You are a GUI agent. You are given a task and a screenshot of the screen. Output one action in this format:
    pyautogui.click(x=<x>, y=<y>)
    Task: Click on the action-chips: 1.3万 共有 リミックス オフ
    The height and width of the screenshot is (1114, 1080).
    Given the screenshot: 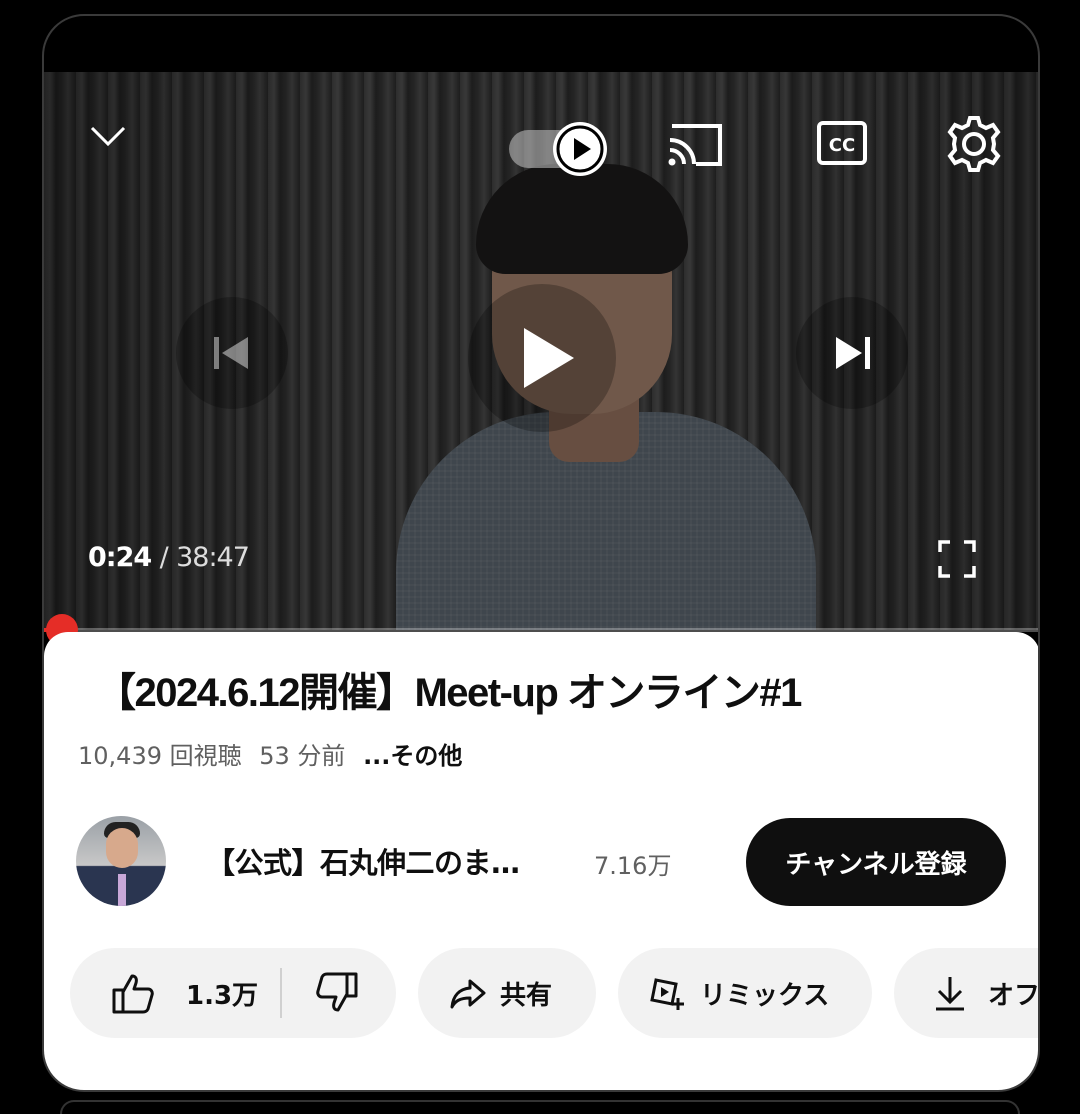 What is the action you would take?
    pyautogui.click(x=555, y=994)
    